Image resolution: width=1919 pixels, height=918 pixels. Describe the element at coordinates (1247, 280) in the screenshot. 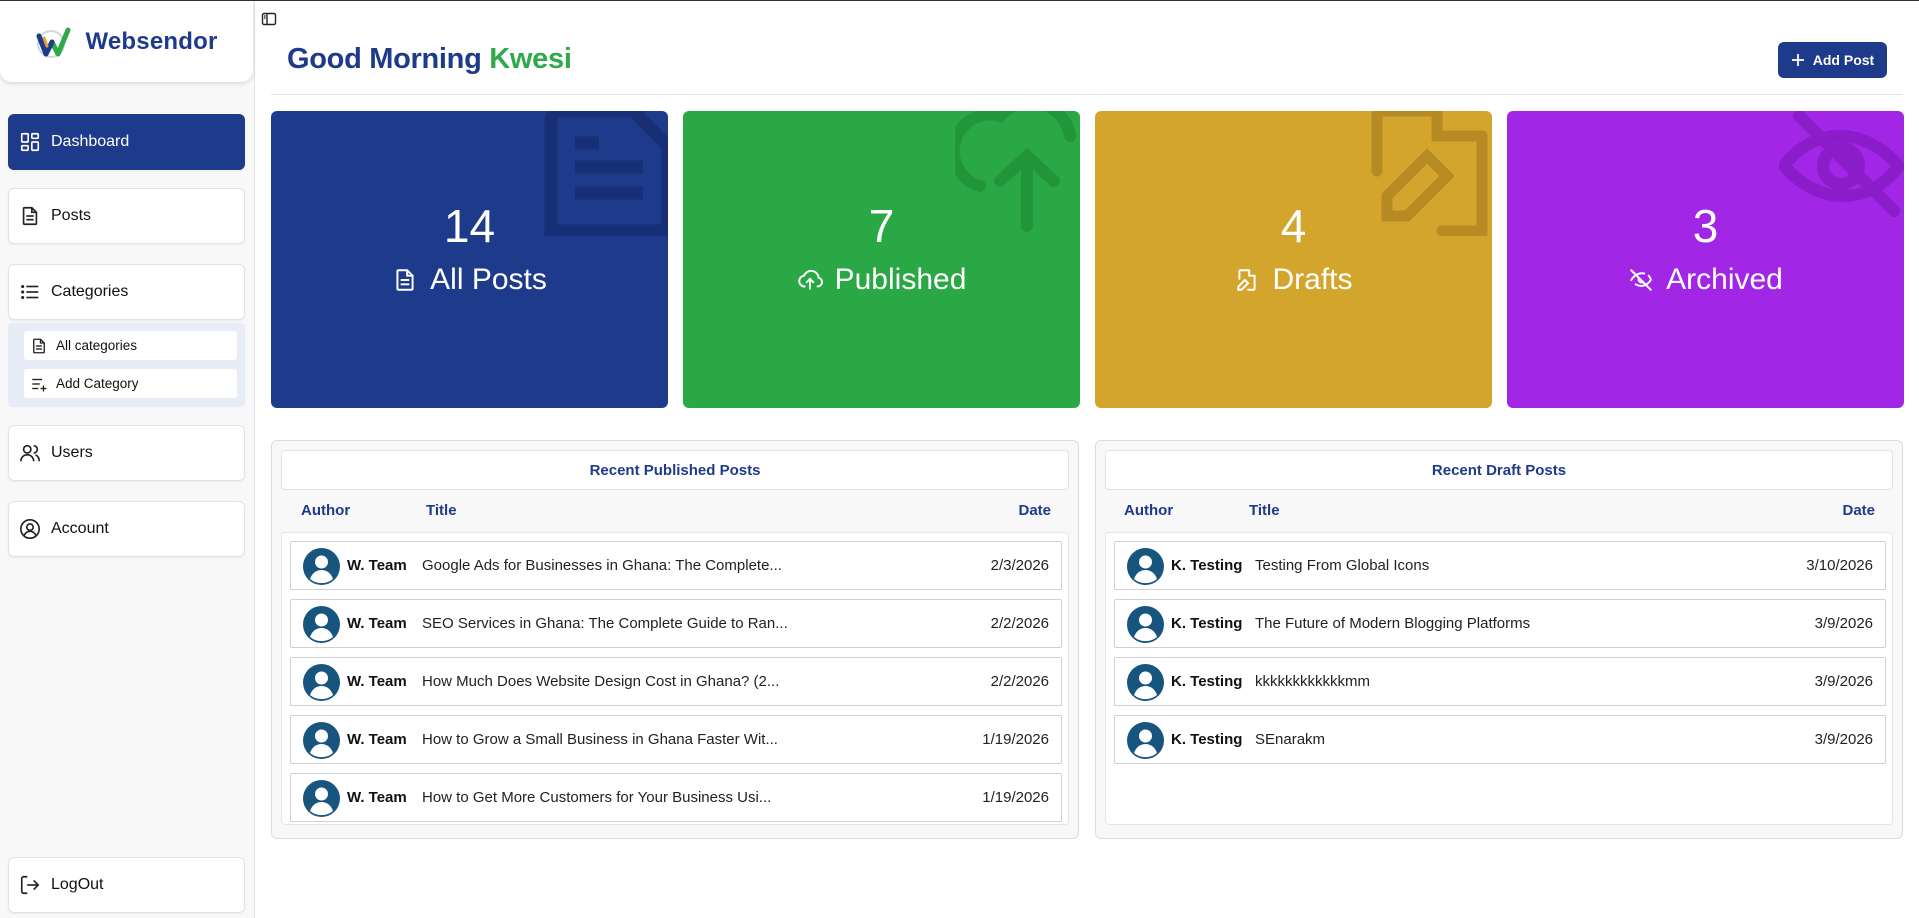

I see `file-pen-icon` at that location.